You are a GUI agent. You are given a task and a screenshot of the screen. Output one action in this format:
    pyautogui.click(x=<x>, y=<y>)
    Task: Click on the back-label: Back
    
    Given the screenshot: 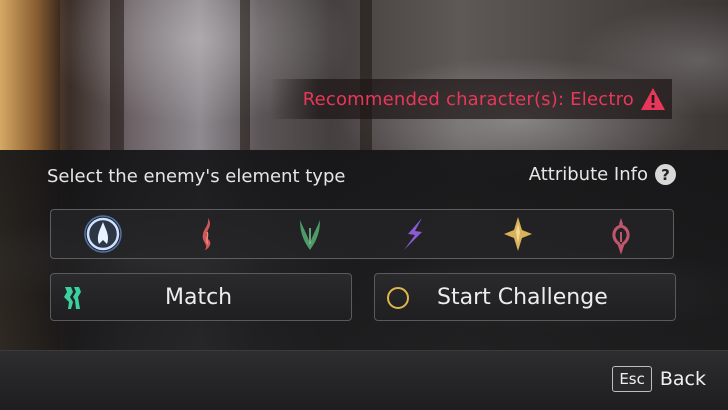 What is the action you would take?
    pyautogui.click(x=682, y=379)
    